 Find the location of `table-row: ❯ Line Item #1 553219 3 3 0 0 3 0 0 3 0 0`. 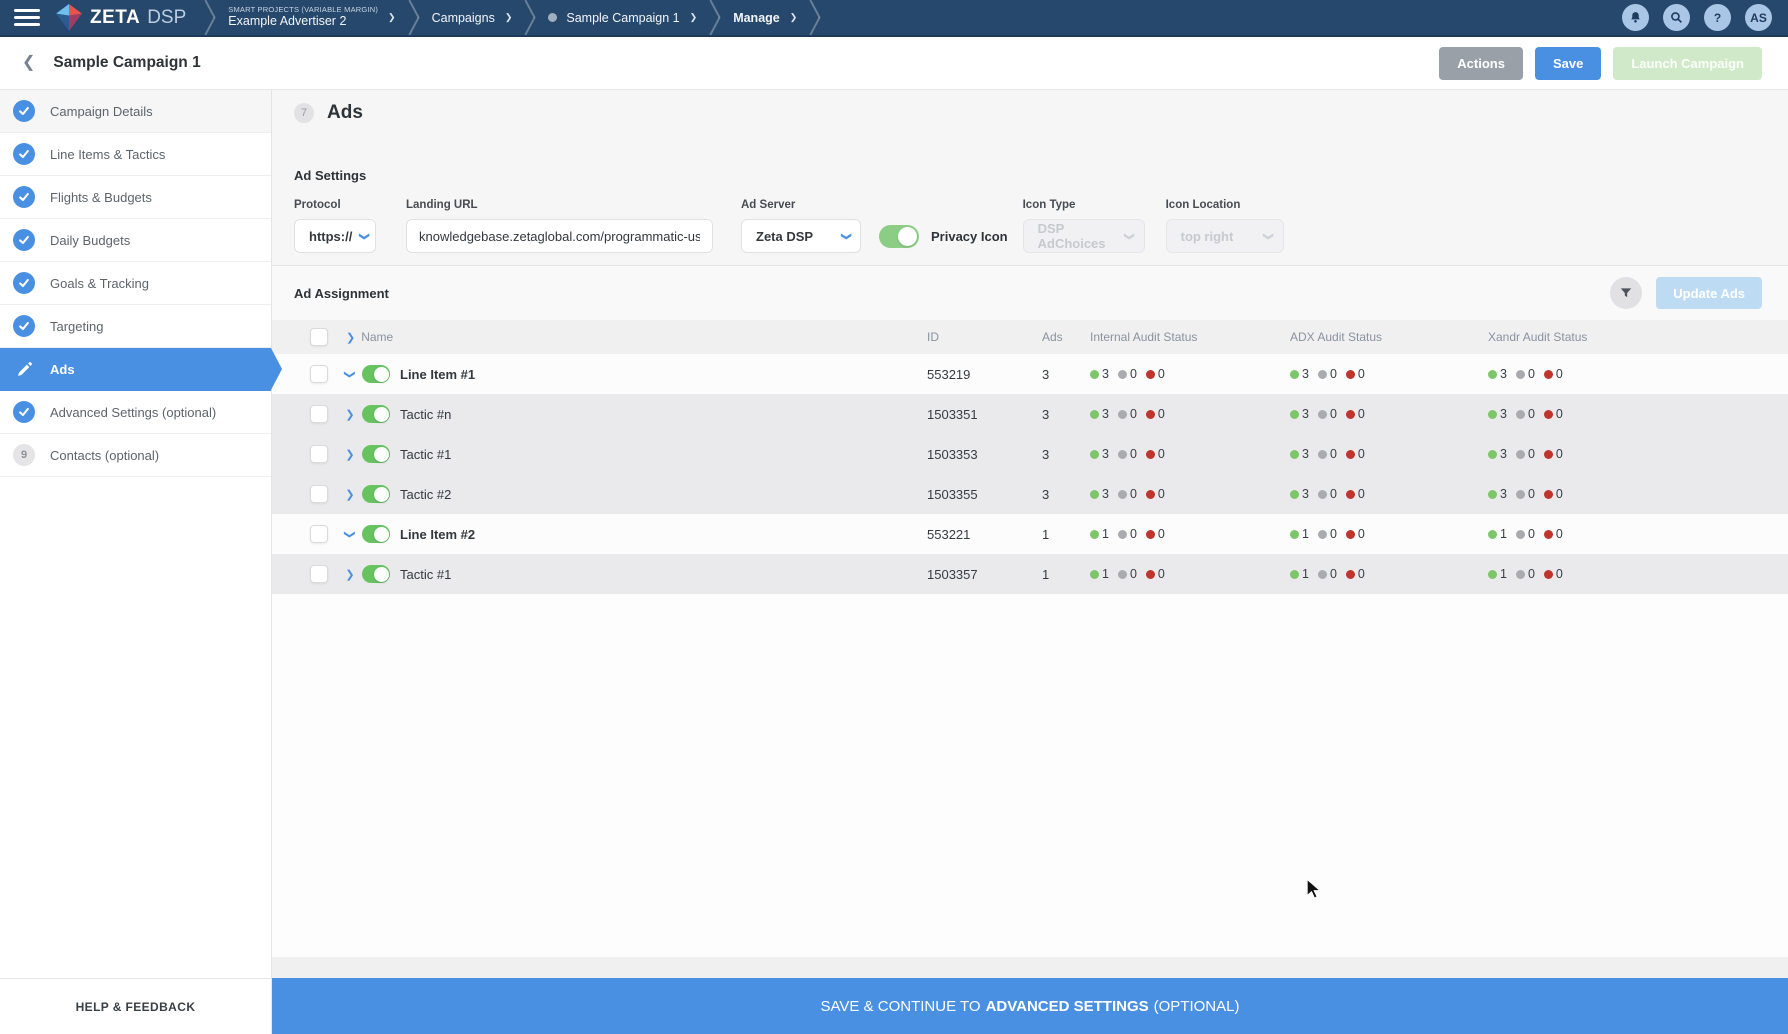

table-row: ❯ Line Item #1 553219 3 3 0 0 3 0 0 3 0 0 is located at coordinates (1030, 374).